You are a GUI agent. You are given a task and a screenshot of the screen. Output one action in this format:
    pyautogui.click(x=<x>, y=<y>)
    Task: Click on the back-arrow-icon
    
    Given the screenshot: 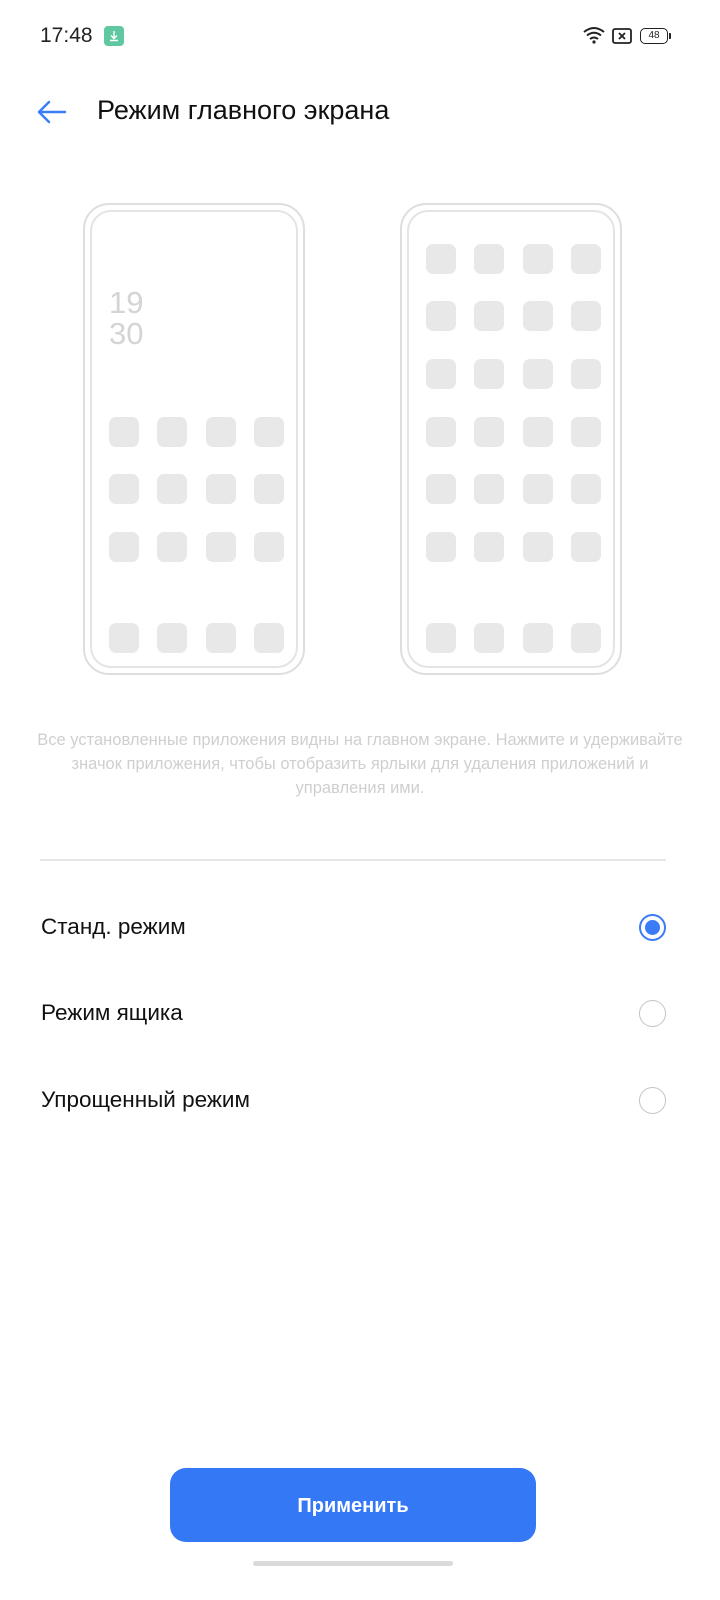 What is the action you would take?
    pyautogui.click(x=52, y=112)
    